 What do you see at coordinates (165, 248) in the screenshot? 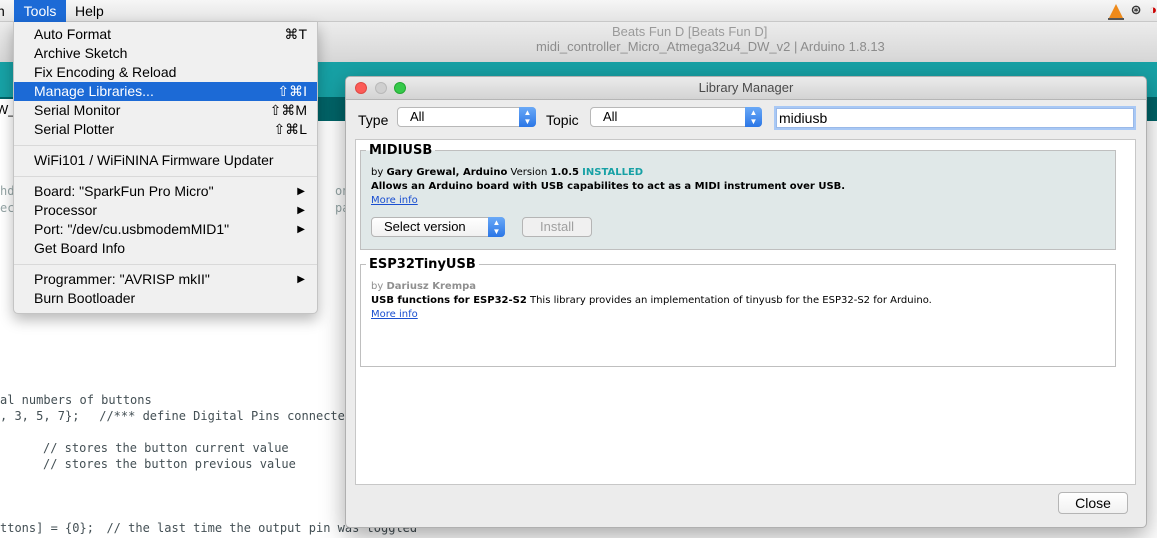
I see `menu-item-get-board-info: Get Board Info` at bounding box center [165, 248].